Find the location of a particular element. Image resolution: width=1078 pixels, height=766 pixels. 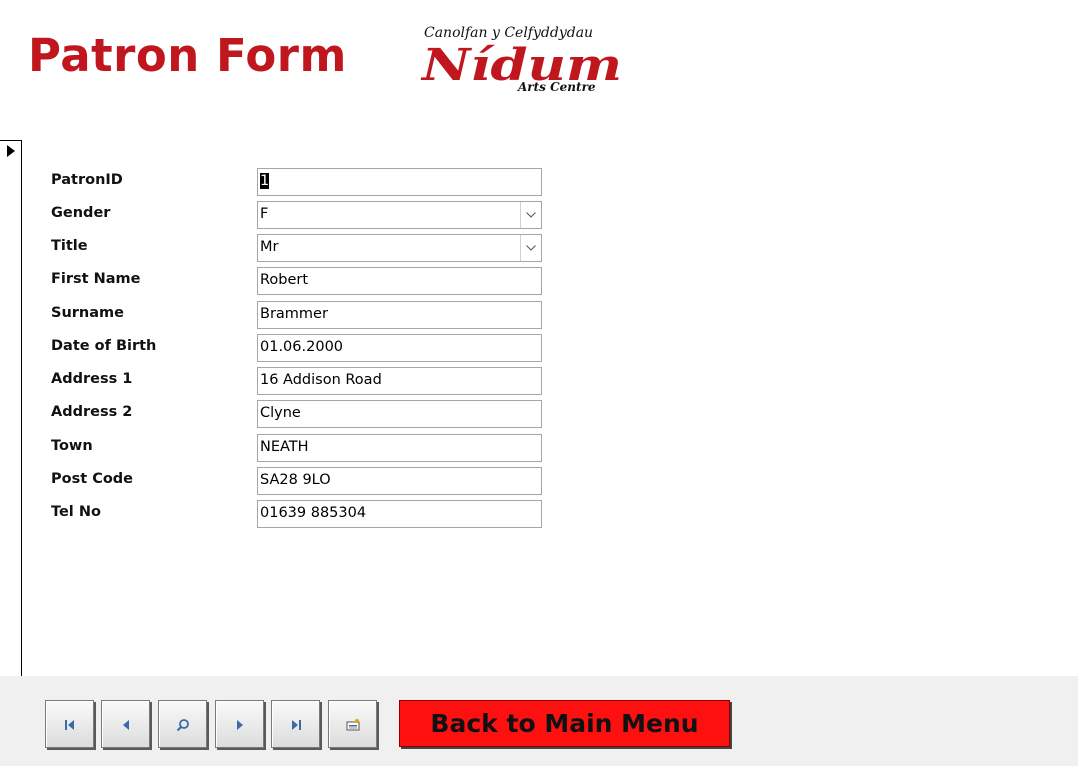

address1-row: Address 1 16 Addison Road is located at coordinates (296, 381).